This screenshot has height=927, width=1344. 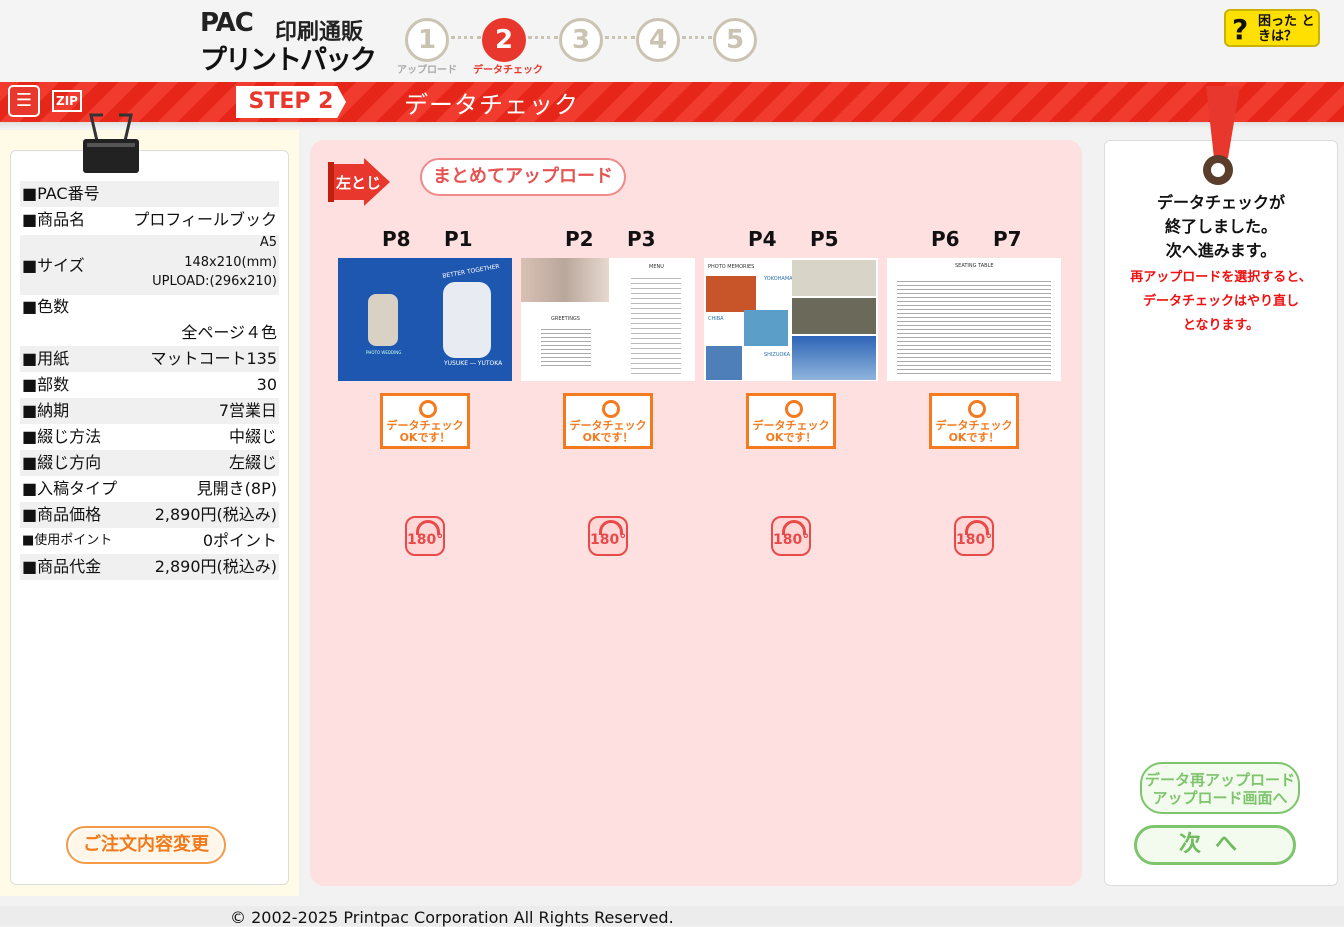 What do you see at coordinates (149, 540) in the screenshot?
I see `info-row-points-used: ■使用ポイント 0ポイント` at bounding box center [149, 540].